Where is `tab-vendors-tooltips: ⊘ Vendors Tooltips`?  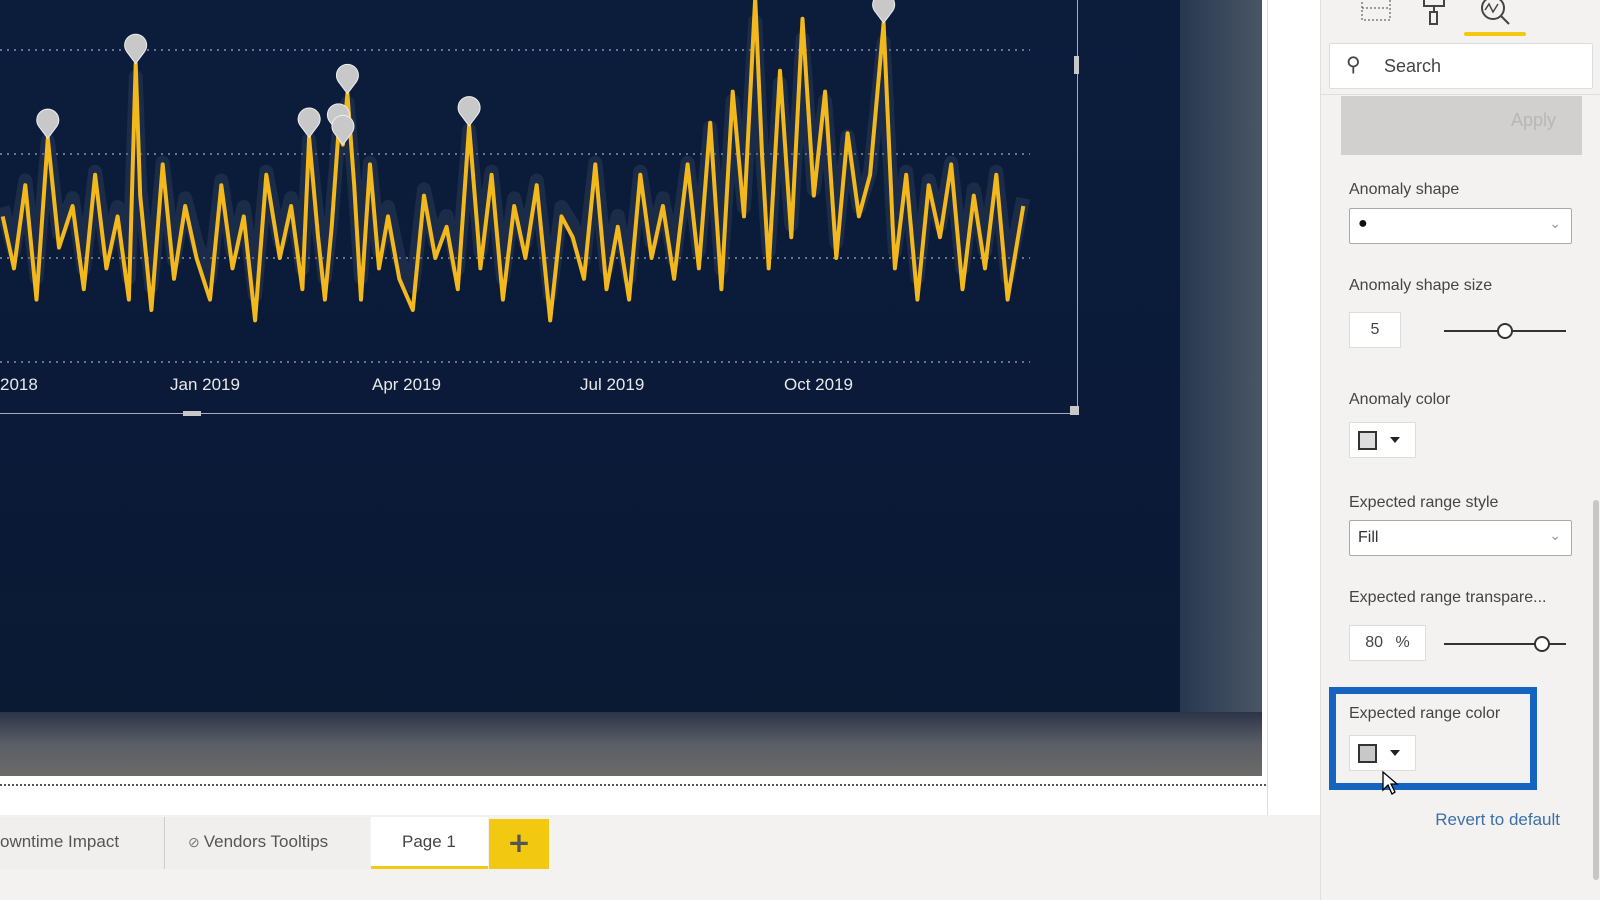
tab-vendors-tooltips: ⊘ Vendors Tooltips is located at coordinates (268, 843).